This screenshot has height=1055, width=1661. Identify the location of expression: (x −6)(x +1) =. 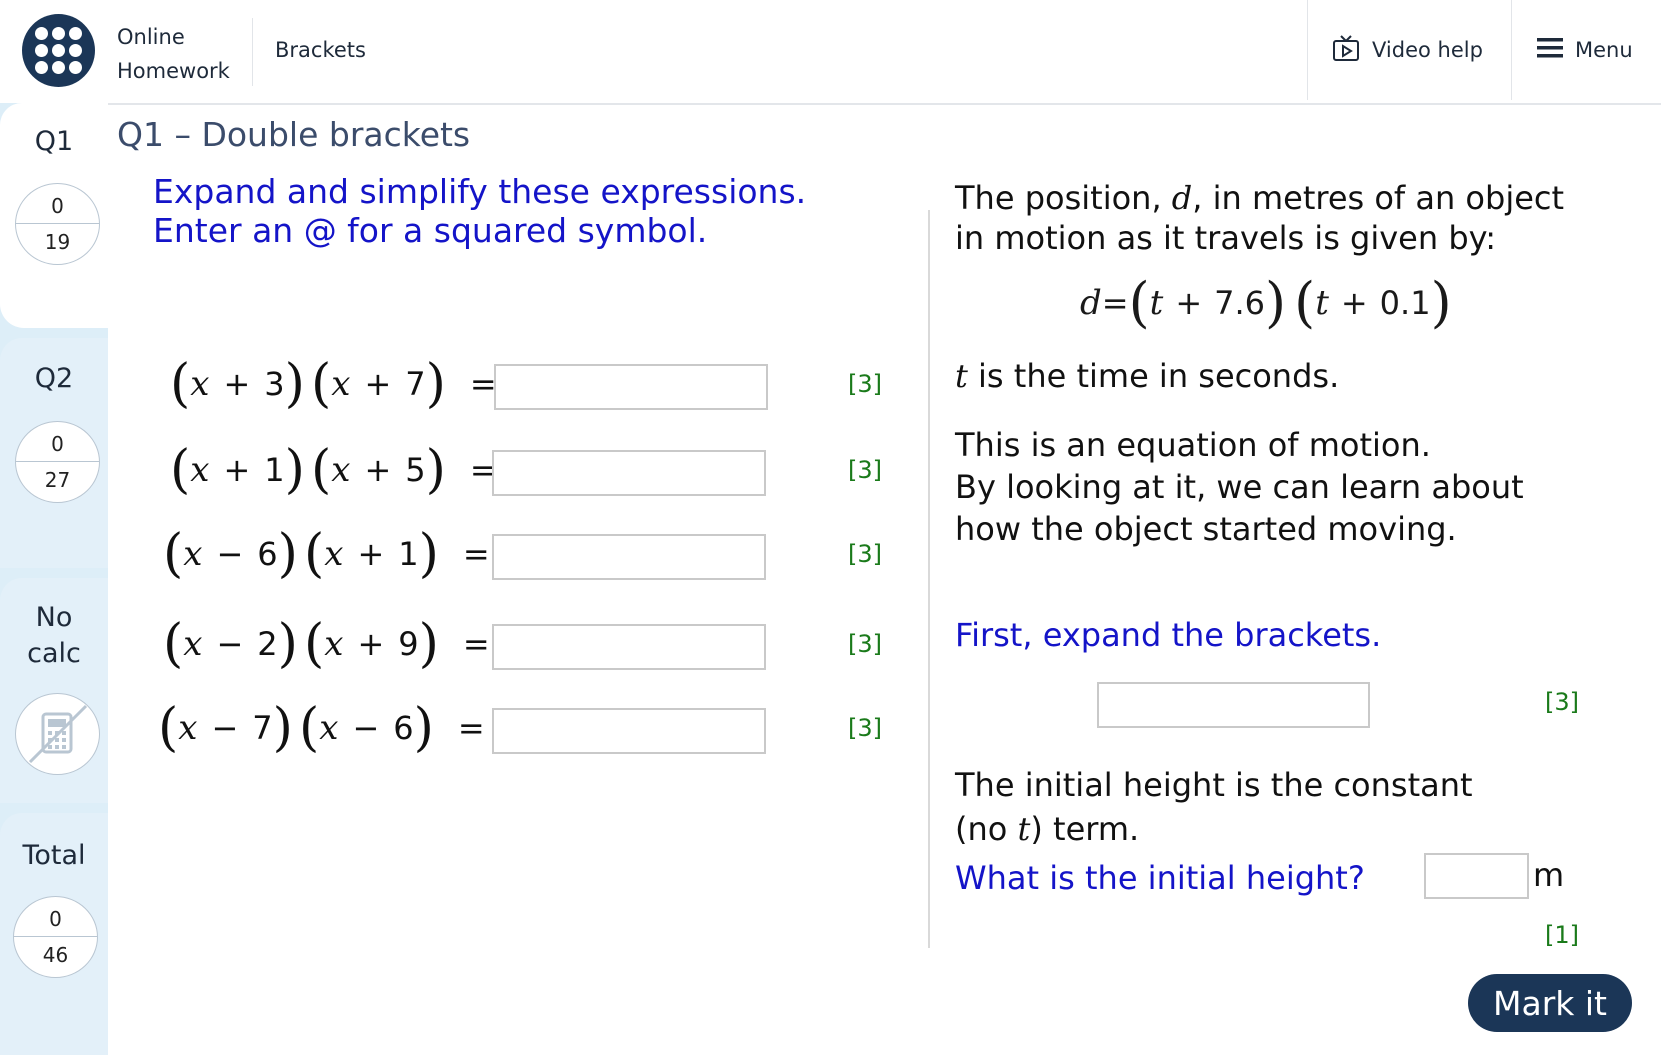
(326, 554).